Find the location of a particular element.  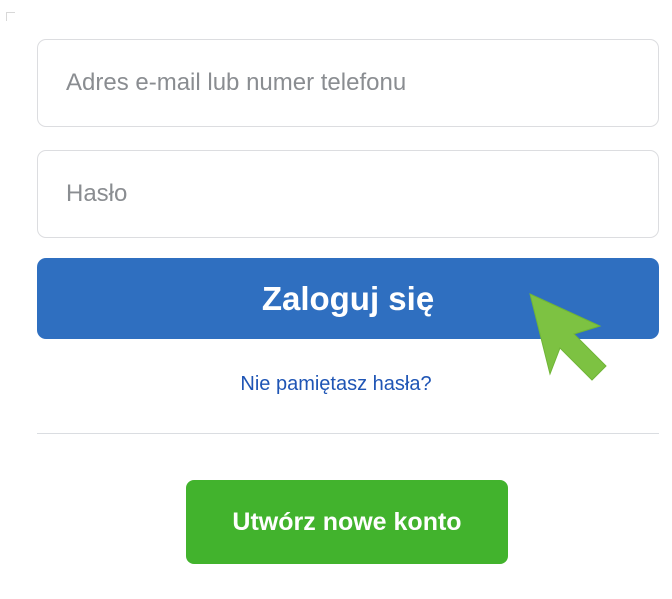

divider is located at coordinates (348, 433).